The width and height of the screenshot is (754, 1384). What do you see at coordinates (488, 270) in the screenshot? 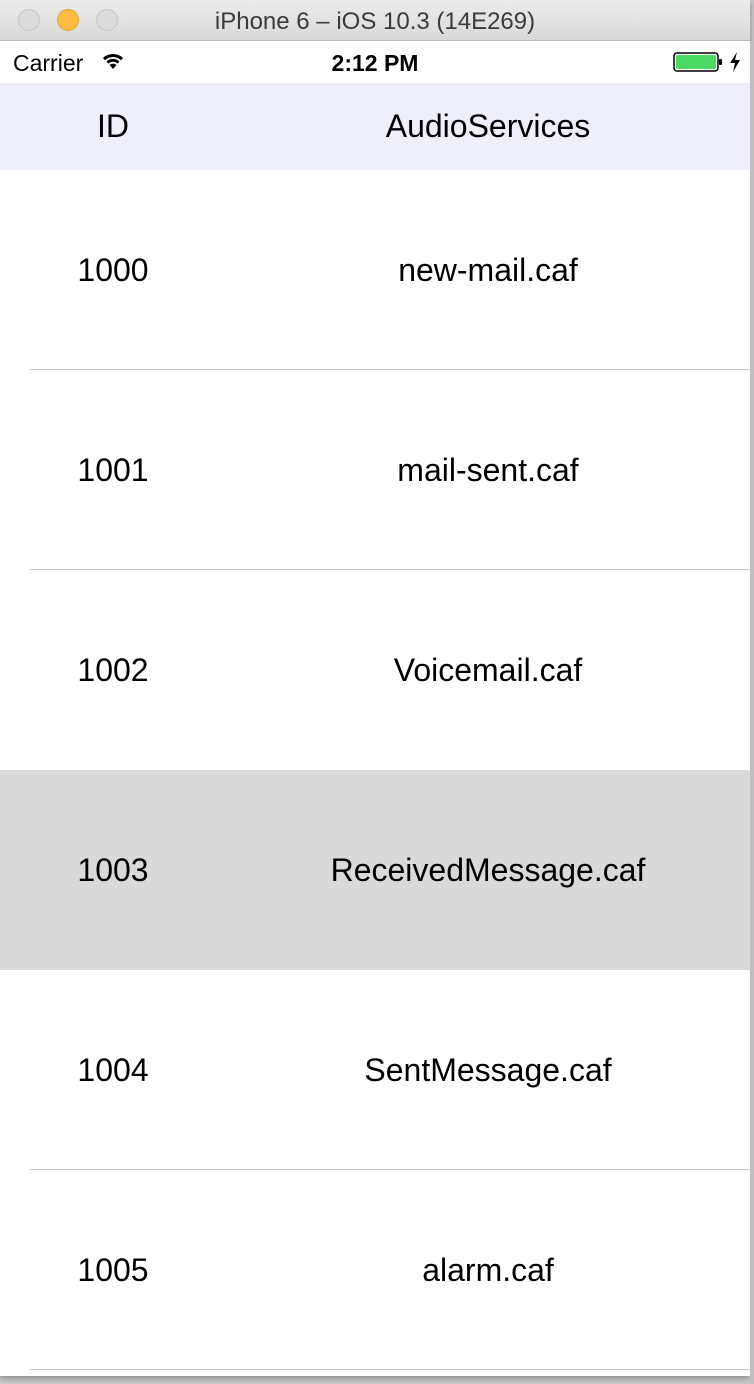
I see `row-sound-cell: new-mail.caf` at bounding box center [488, 270].